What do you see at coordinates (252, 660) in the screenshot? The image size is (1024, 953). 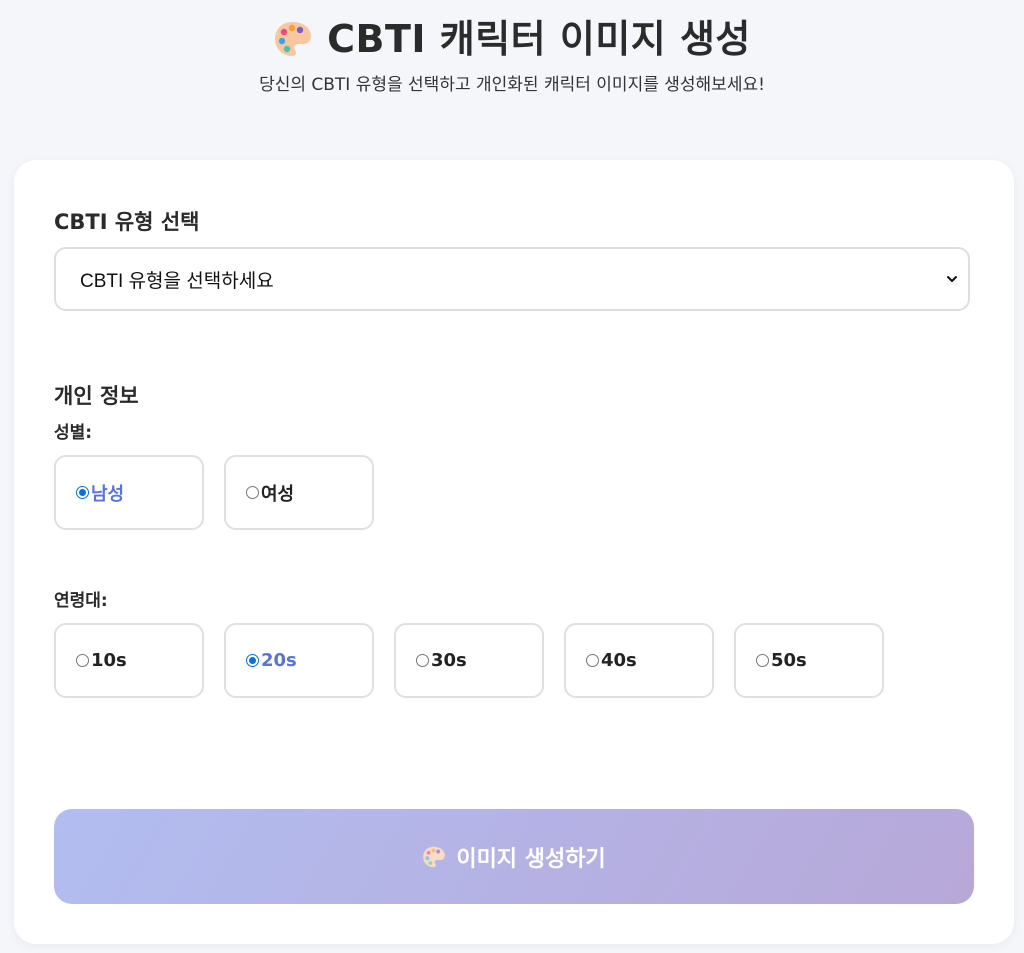 I see `radio-20s` at bounding box center [252, 660].